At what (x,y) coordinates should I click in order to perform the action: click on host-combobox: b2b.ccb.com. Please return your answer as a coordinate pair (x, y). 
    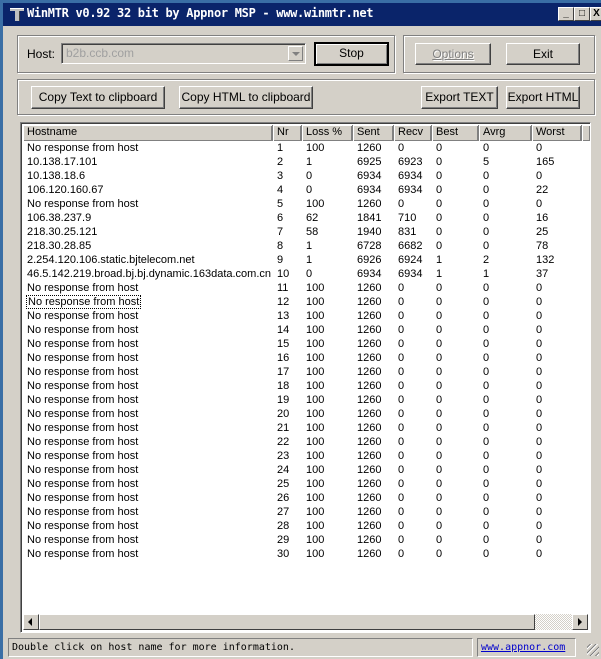
    Looking at the image, I should click on (183, 53).